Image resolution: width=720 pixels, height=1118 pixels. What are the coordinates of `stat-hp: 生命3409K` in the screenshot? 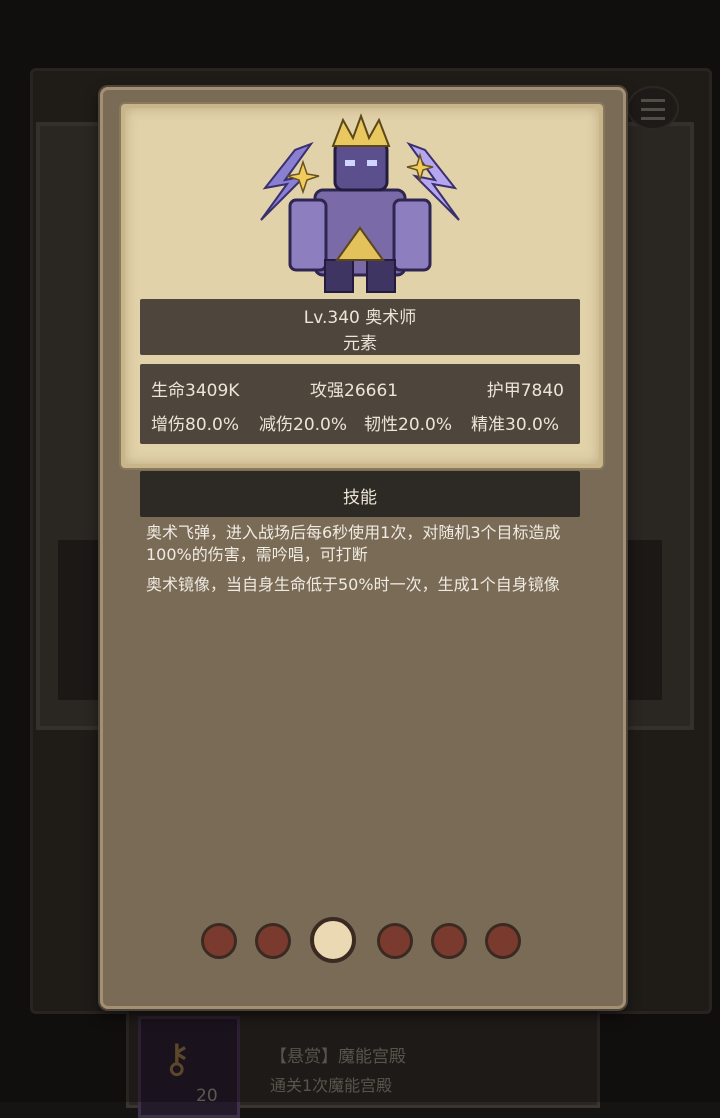 It's located at (195, 391).